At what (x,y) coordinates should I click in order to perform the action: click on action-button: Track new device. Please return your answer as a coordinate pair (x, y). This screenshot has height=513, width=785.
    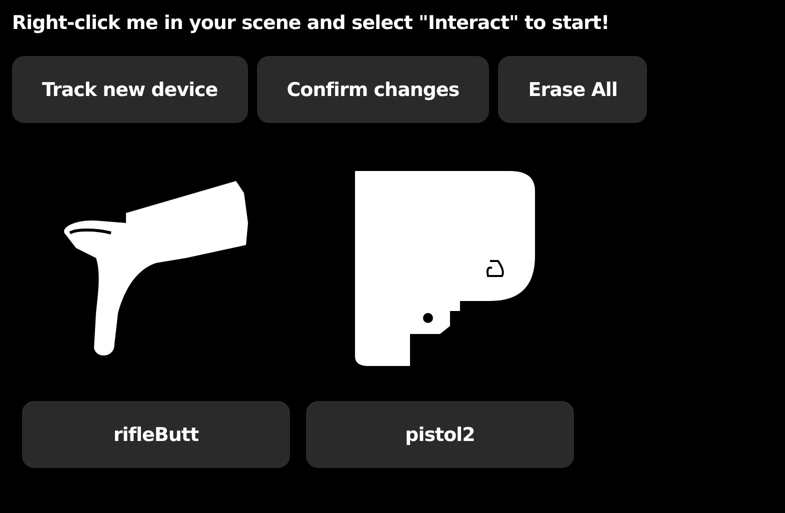
    Looking at the image, I should click on (130, 89).